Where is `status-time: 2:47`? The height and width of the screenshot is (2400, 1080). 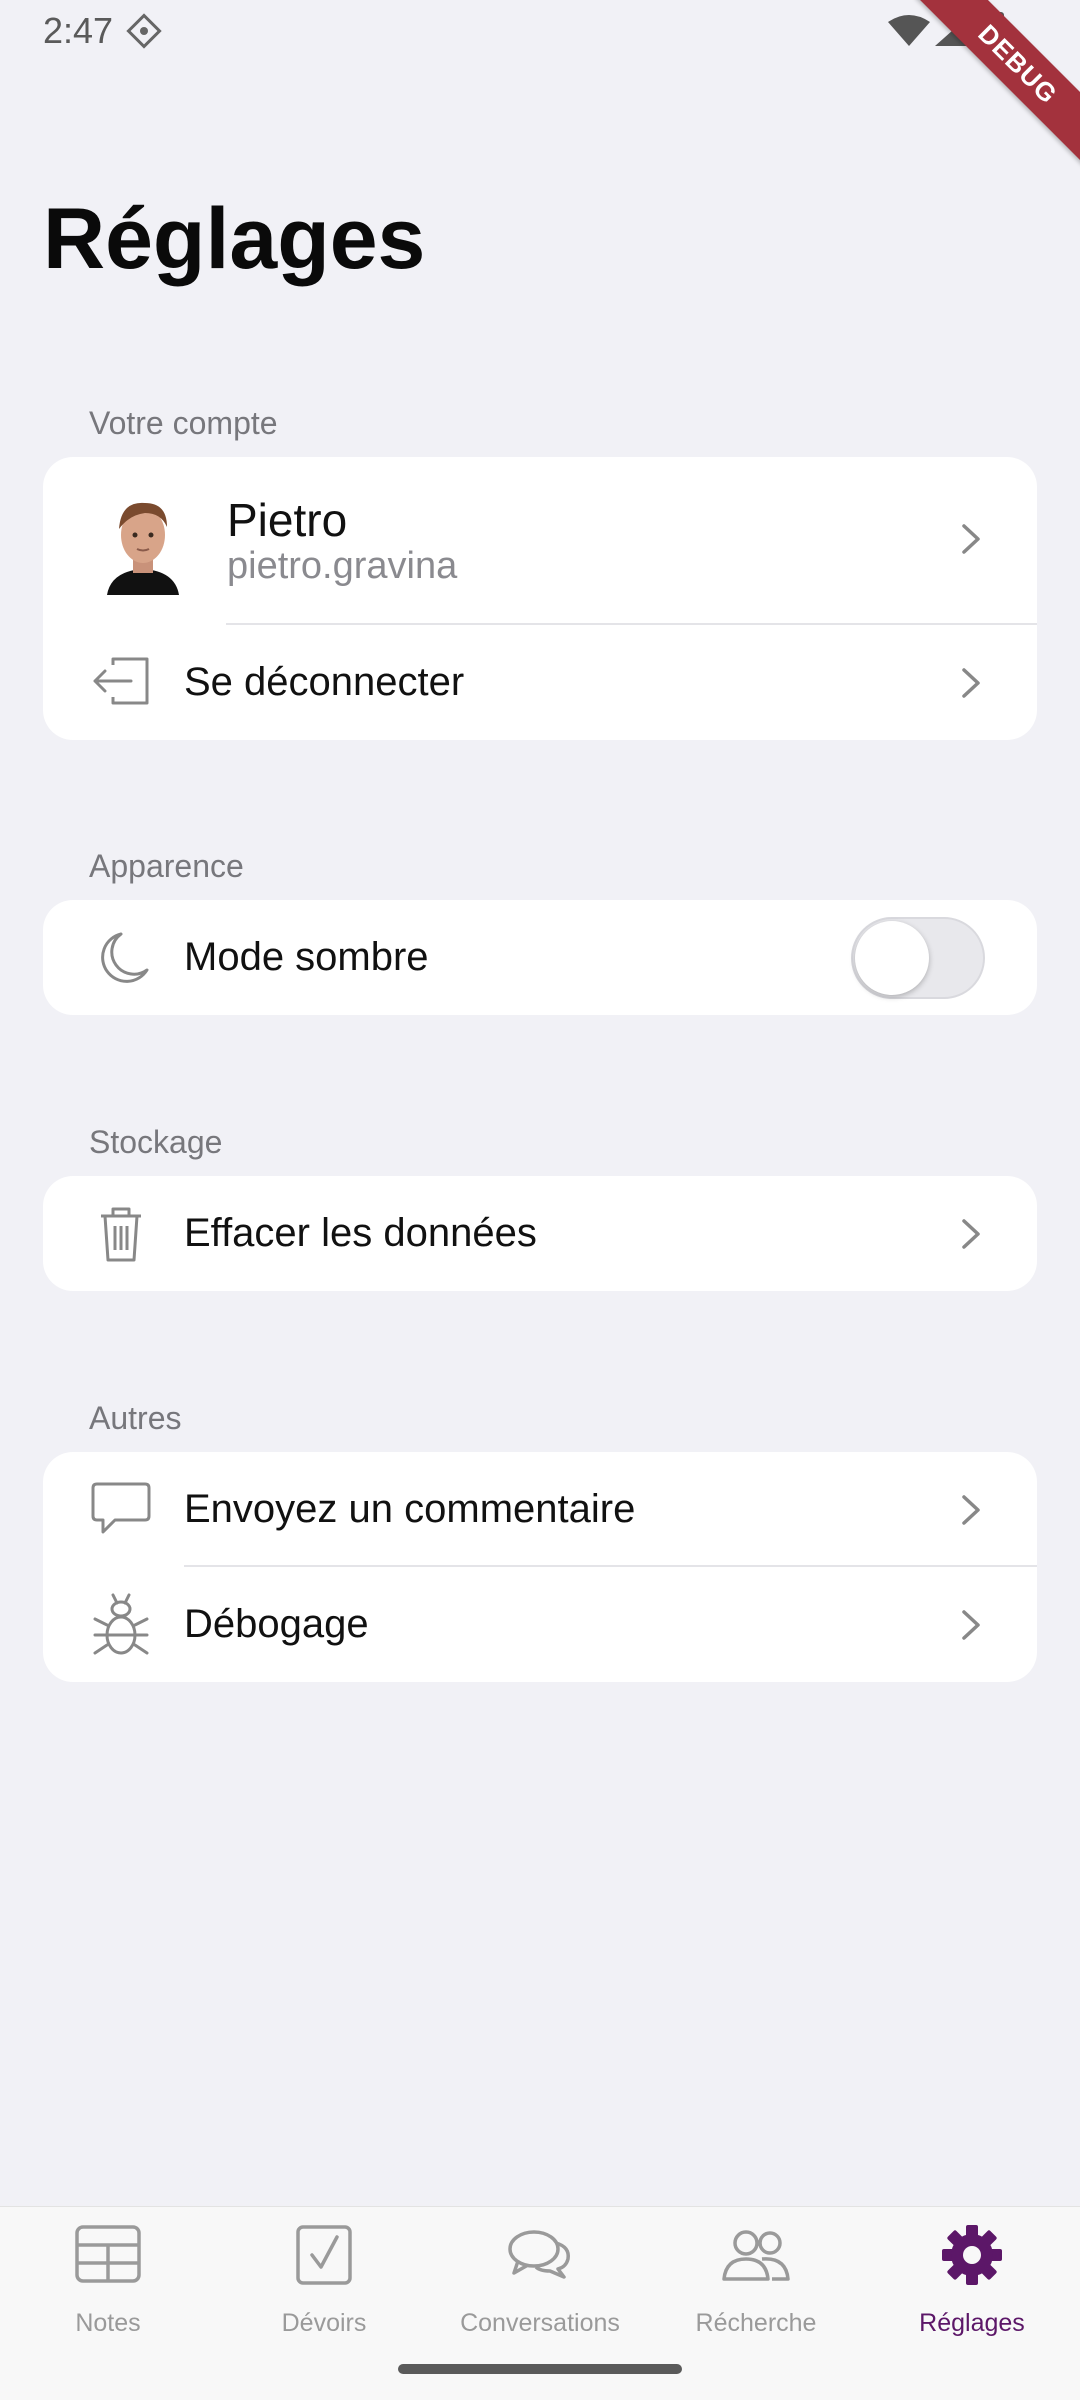
status-time: 2:47 is located at coordinates (78, 30).